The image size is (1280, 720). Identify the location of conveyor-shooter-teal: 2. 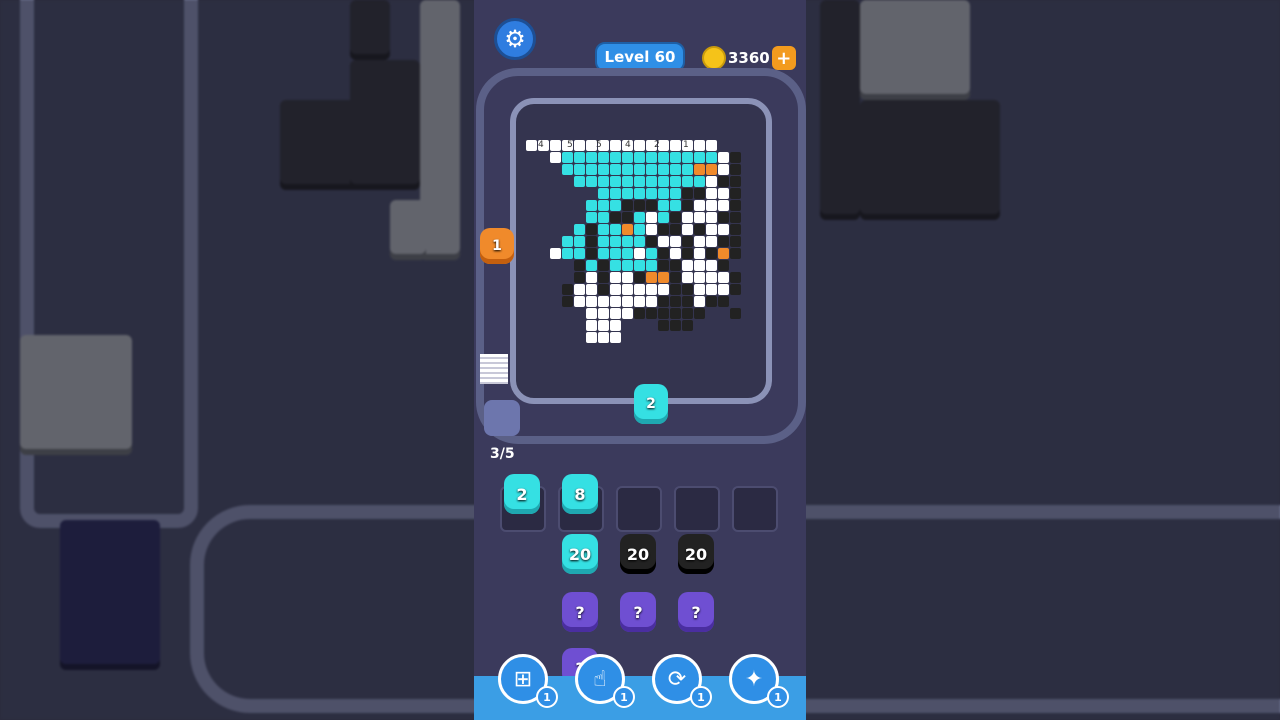
(651, 404).